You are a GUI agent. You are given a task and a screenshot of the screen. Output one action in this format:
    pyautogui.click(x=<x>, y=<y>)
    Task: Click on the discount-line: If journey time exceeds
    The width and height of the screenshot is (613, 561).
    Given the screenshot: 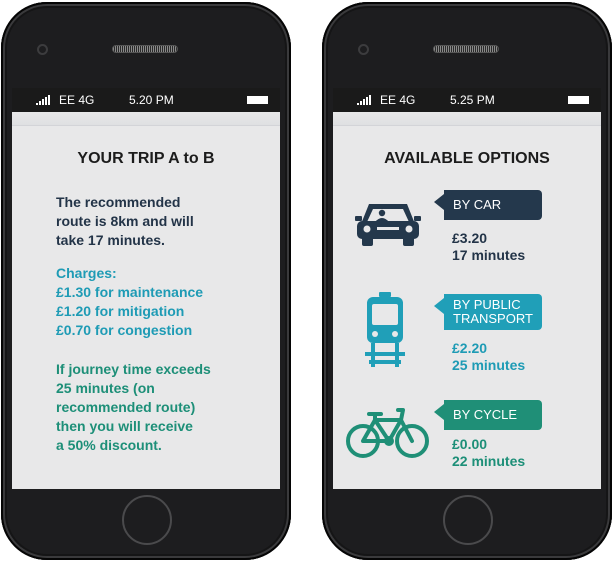 What is the action you would take?
    pyautogui.click(x=133, y=369)
    